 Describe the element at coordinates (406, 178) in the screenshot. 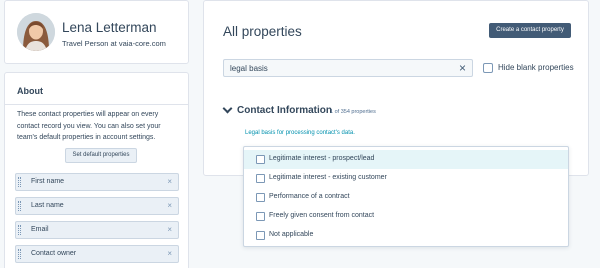

I see `dropdown-option: Legitimate interest - existing customer` at that location.